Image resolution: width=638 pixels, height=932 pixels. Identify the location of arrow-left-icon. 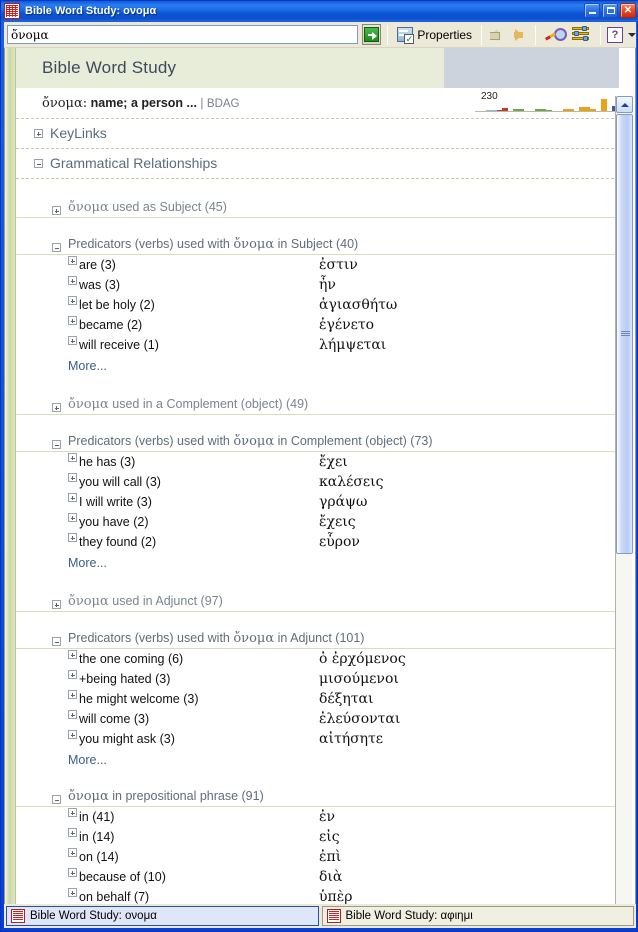
(495, 34).